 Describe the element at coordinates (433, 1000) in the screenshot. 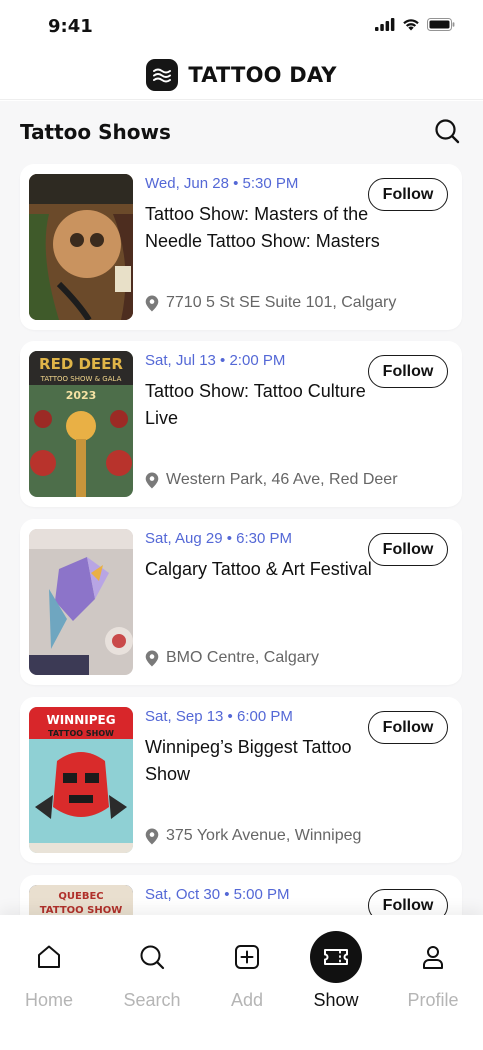

I see `tab-label: Profile` at that location.